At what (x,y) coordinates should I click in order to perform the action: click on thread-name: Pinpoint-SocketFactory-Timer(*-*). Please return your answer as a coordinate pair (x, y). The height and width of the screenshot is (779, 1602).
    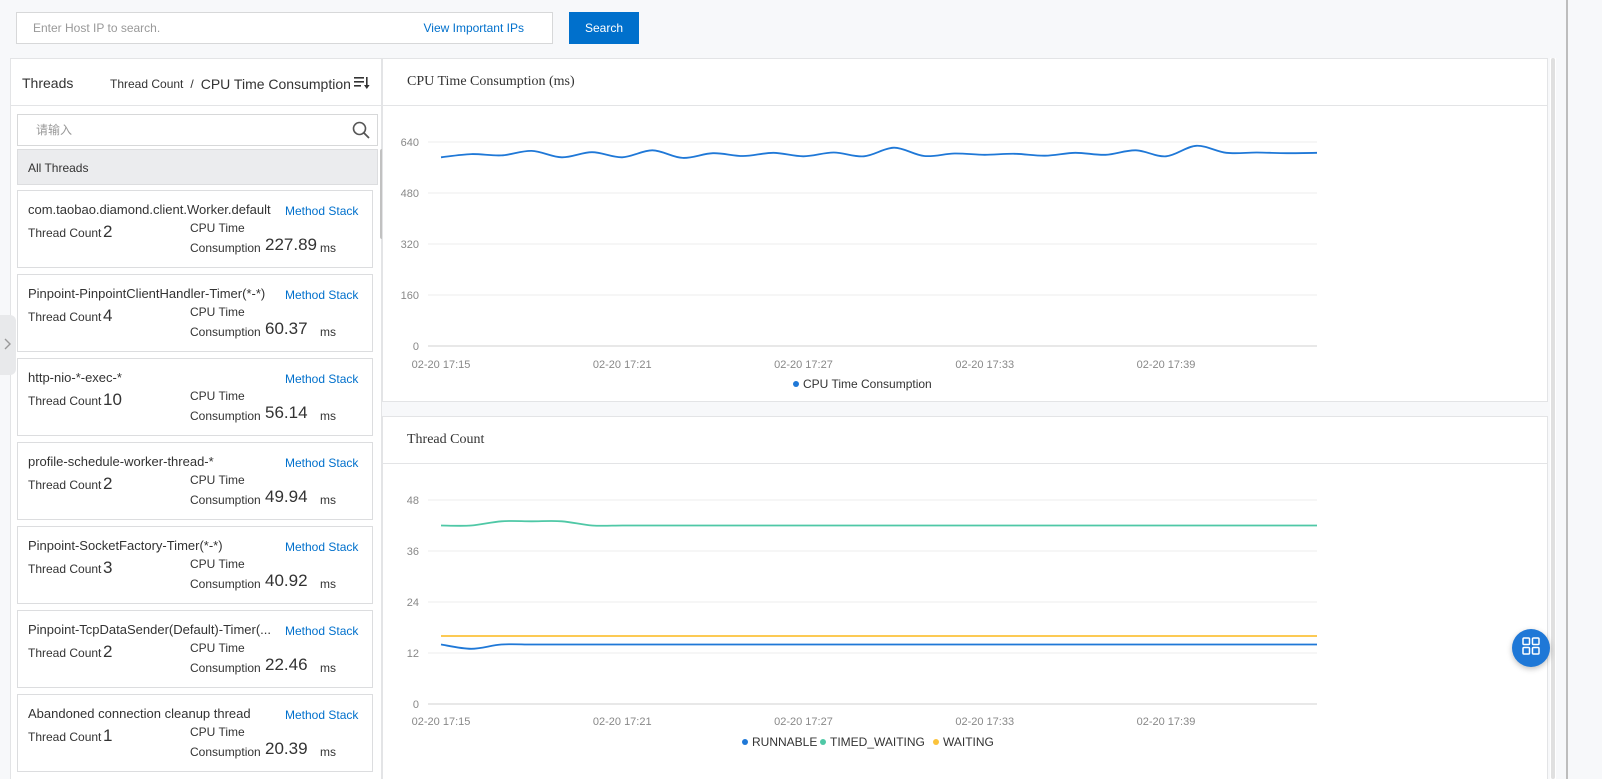
    Looking at the image, I should click on (125, 545).